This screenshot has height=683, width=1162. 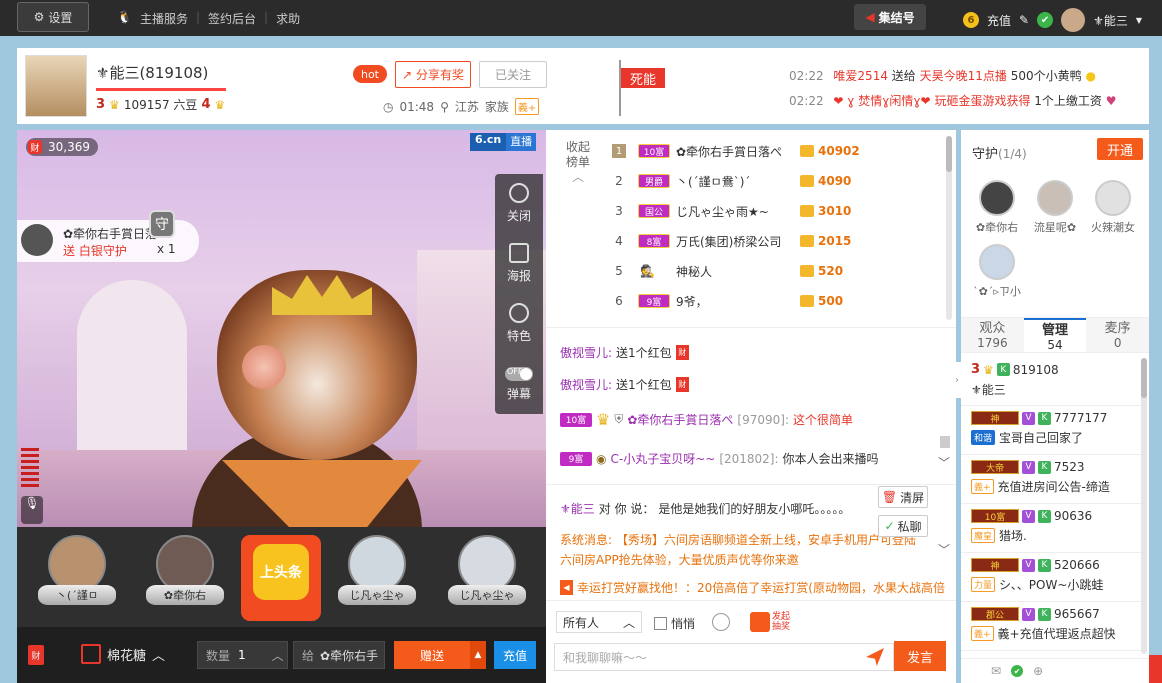 I want to click on rank-row: 3 国公 じ凡ゃ尘ゃ雨★~ 3010, so click(x=773, y=211).